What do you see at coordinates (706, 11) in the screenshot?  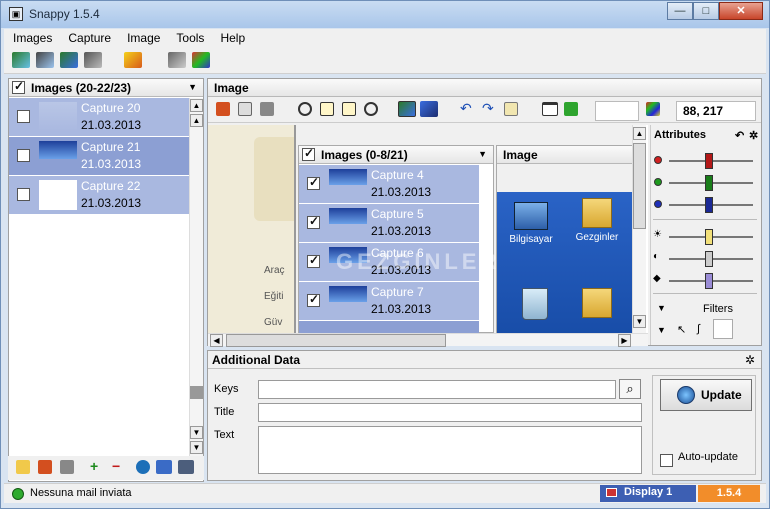 I see `maximize-button: □` at bounding box center [706, 11].